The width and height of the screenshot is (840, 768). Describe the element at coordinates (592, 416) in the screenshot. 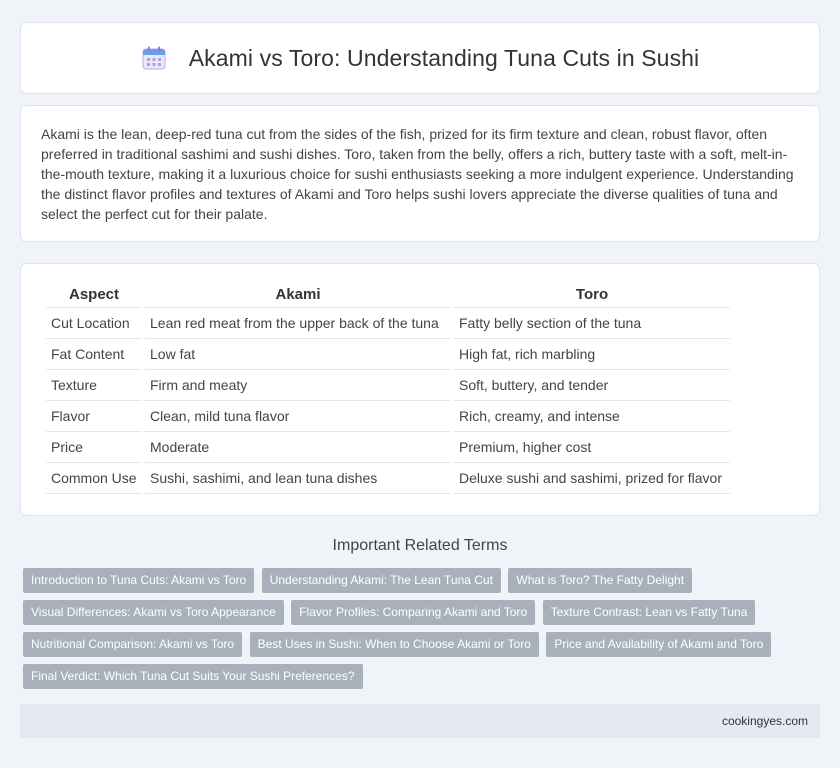

I see `table-cell: Rich, creamy, and intense` at that location.